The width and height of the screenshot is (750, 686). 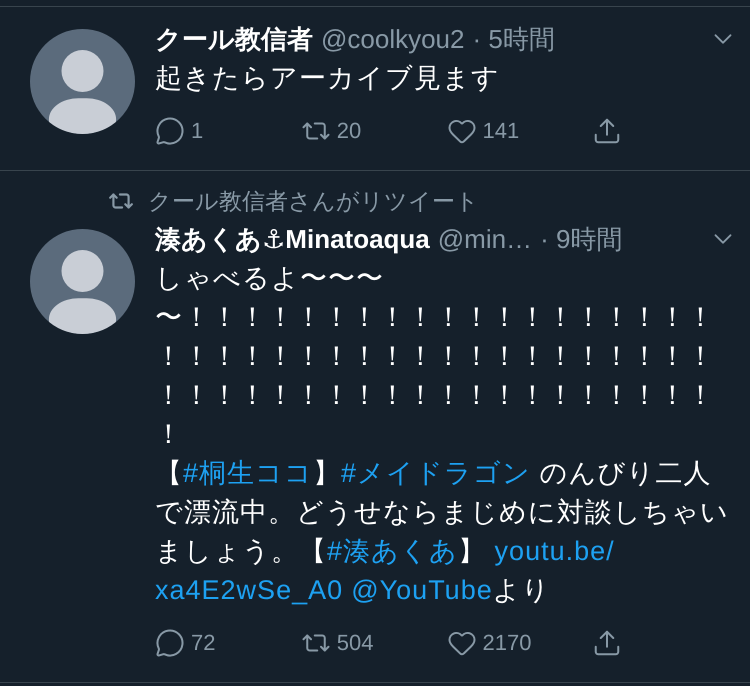 I want to click on tweet-text: しゃべるよ〜〜〜, so click(x=270, y=278).